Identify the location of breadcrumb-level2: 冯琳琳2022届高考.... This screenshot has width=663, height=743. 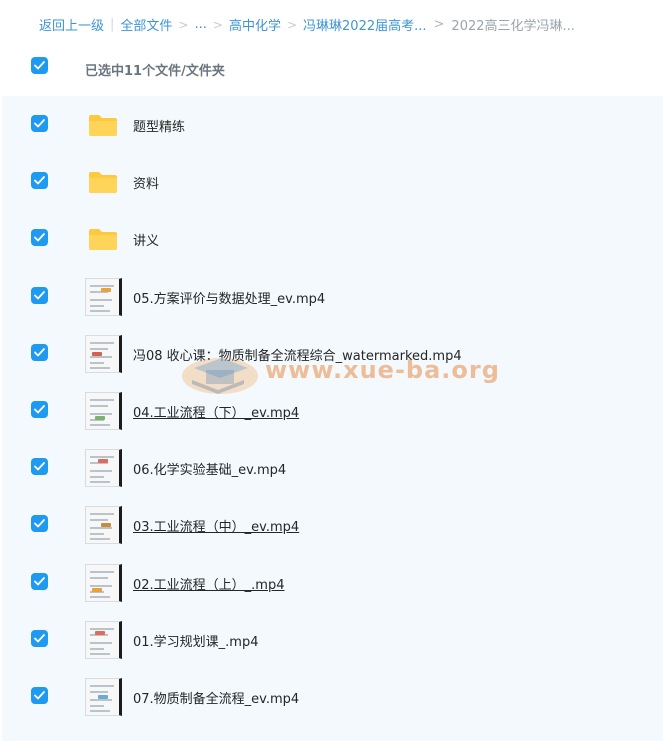
(364, 24).